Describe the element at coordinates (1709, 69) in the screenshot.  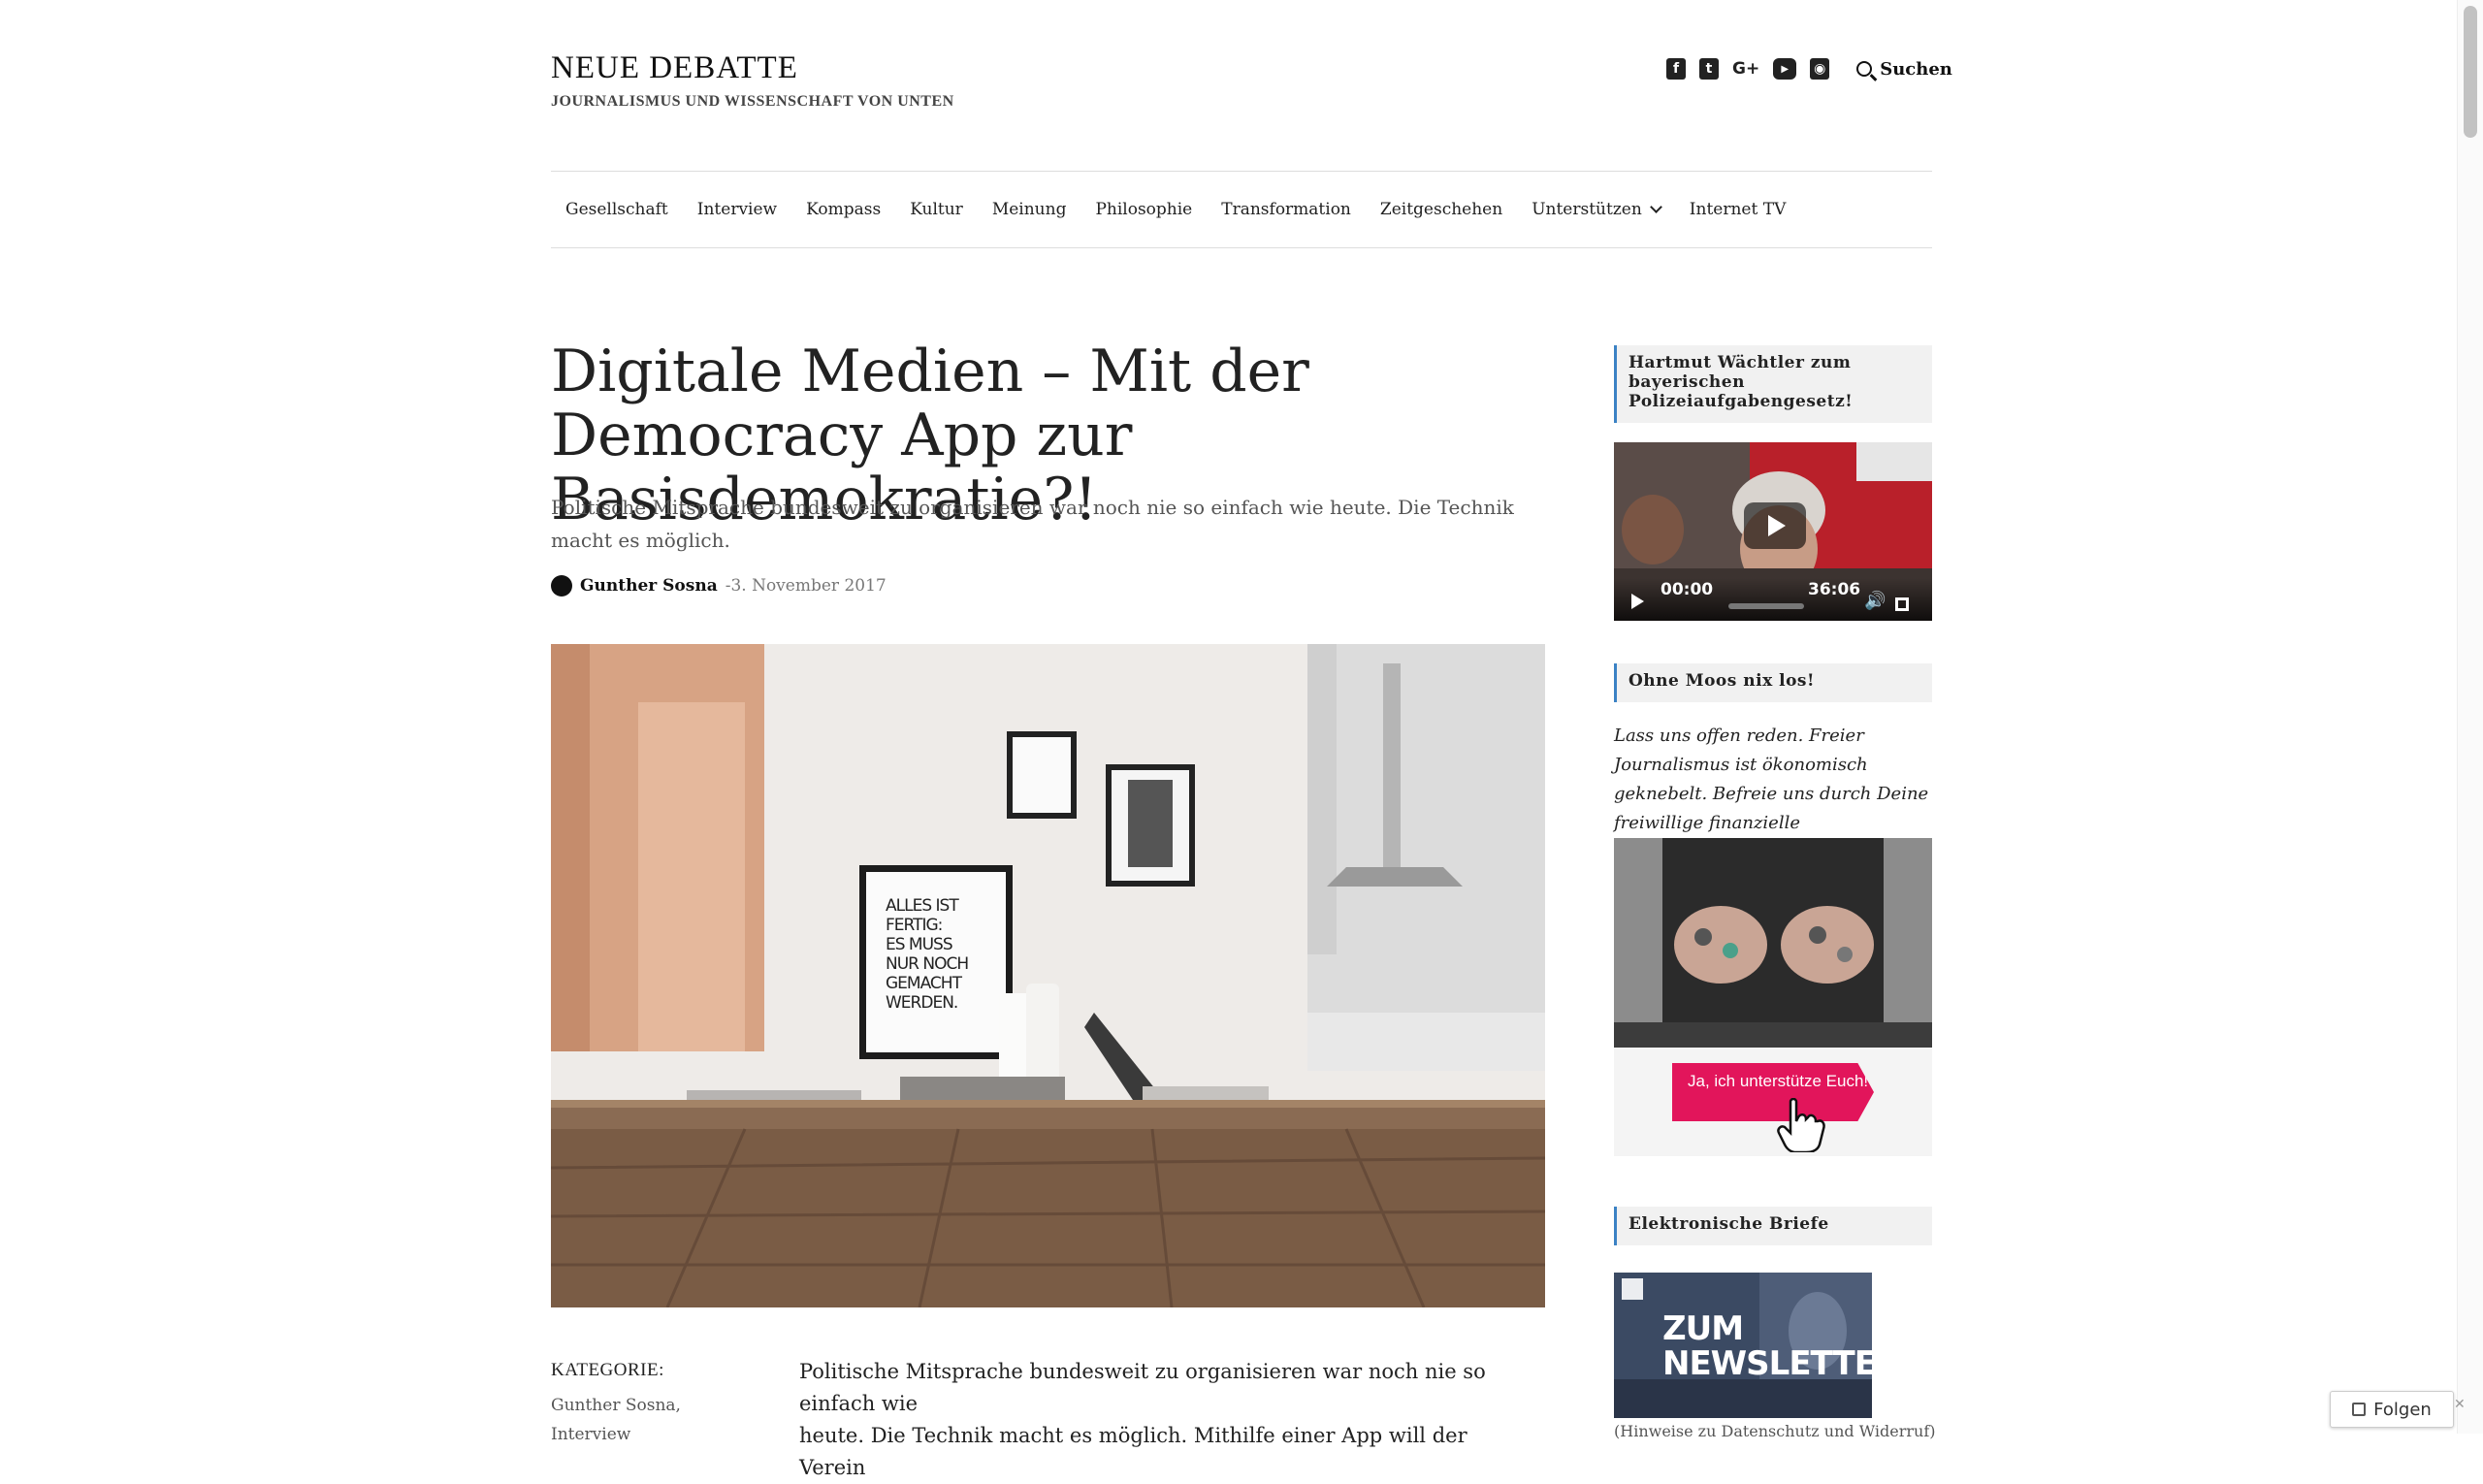
I see `twitter-icon: t` at that location.